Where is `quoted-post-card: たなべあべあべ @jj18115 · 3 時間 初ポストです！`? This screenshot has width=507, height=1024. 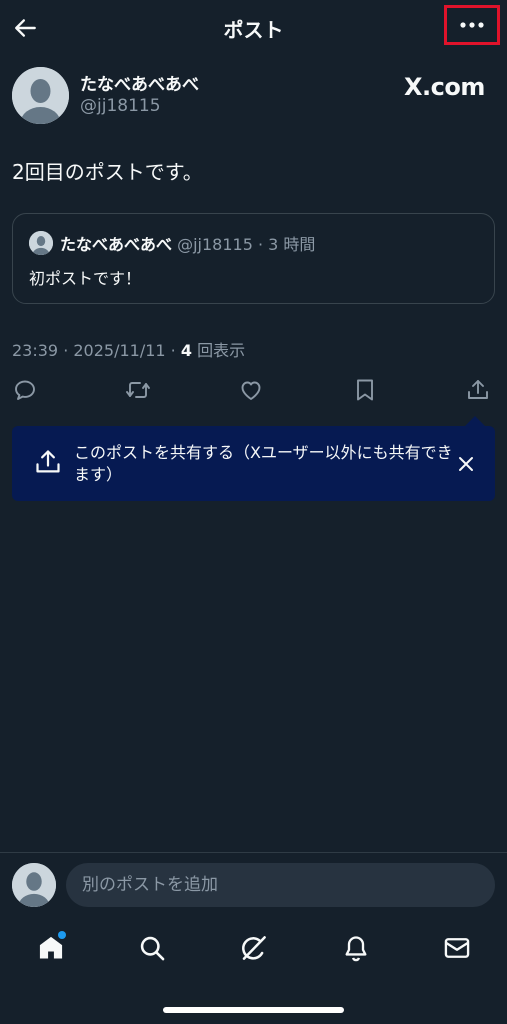
quoted-post-card: たなべあべあべ @jj18115 · 3 時間 初ポストです！ is located at coordinates (253, 258).